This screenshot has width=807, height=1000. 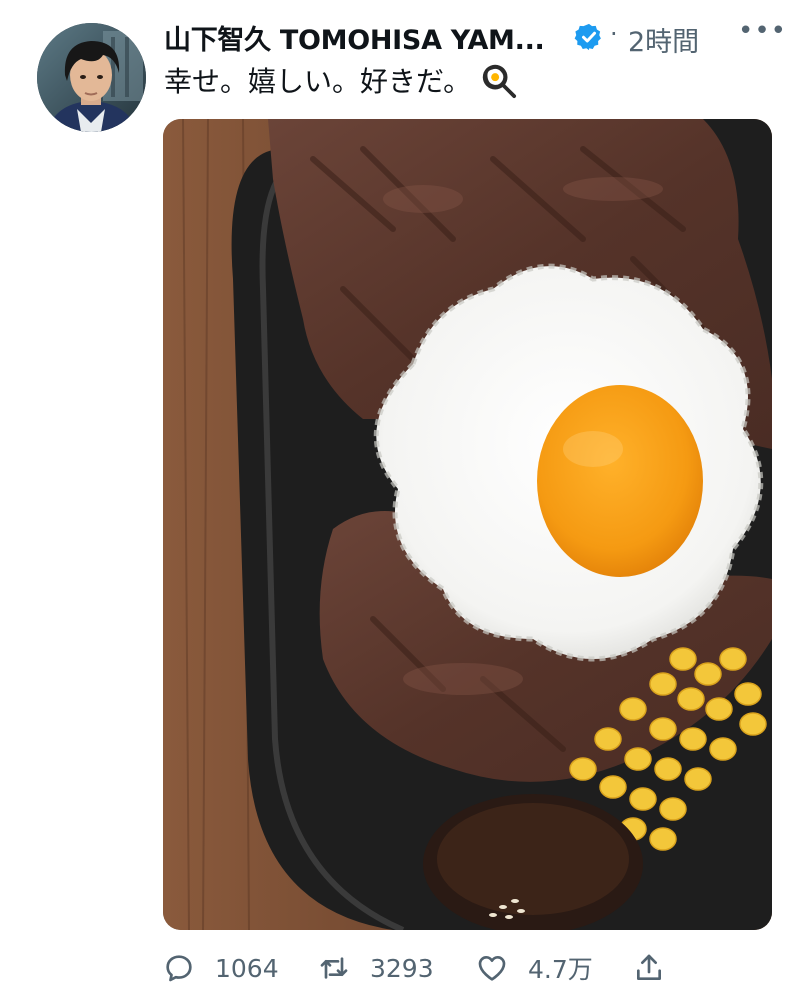 I want to click on avatar-image, so click(x=91, y=77).